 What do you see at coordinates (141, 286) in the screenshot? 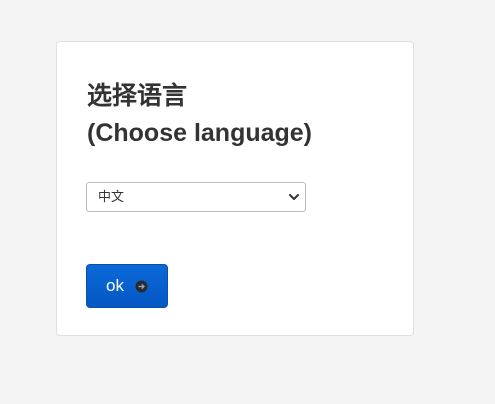
I see `arrow-circle-icon` at bounding box center [141, 286].